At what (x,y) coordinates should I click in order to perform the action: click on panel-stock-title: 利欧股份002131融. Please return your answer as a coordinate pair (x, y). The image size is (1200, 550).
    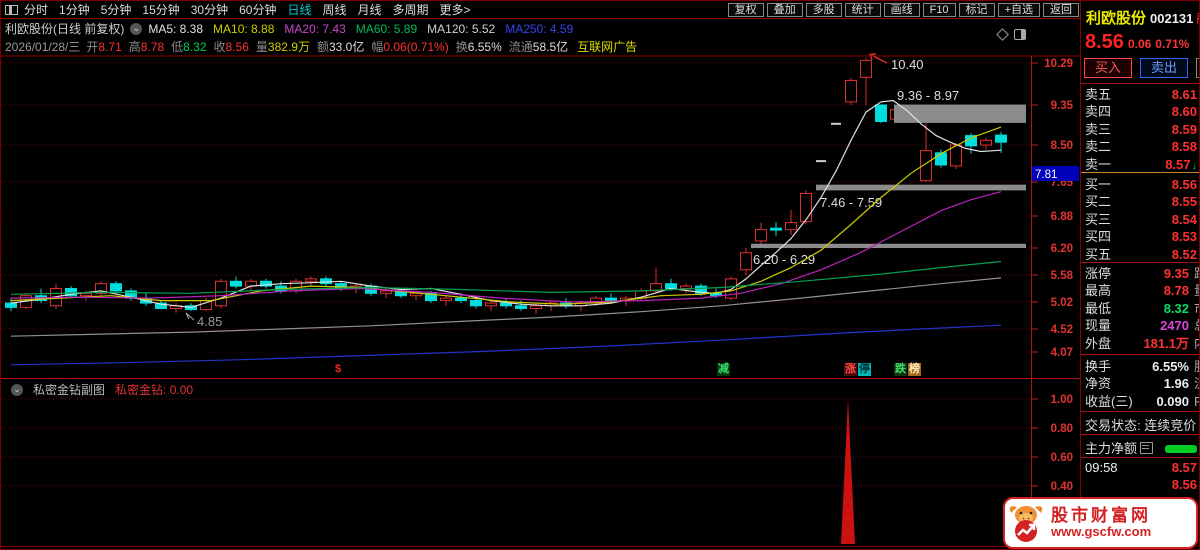
    Looking at the image, I should click on (1142, 17).